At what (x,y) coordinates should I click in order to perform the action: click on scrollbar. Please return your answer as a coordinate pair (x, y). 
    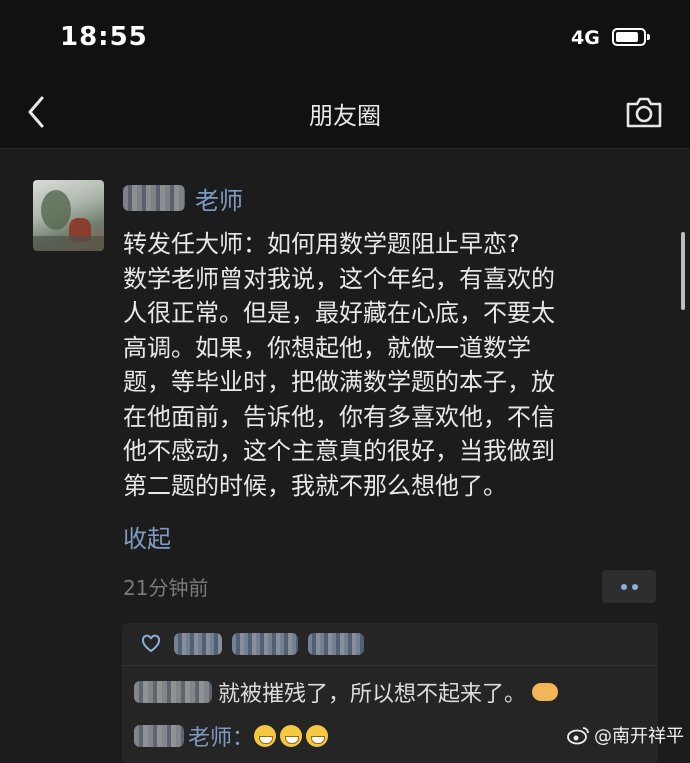
    Looking at the image, I should click on (683, 271).